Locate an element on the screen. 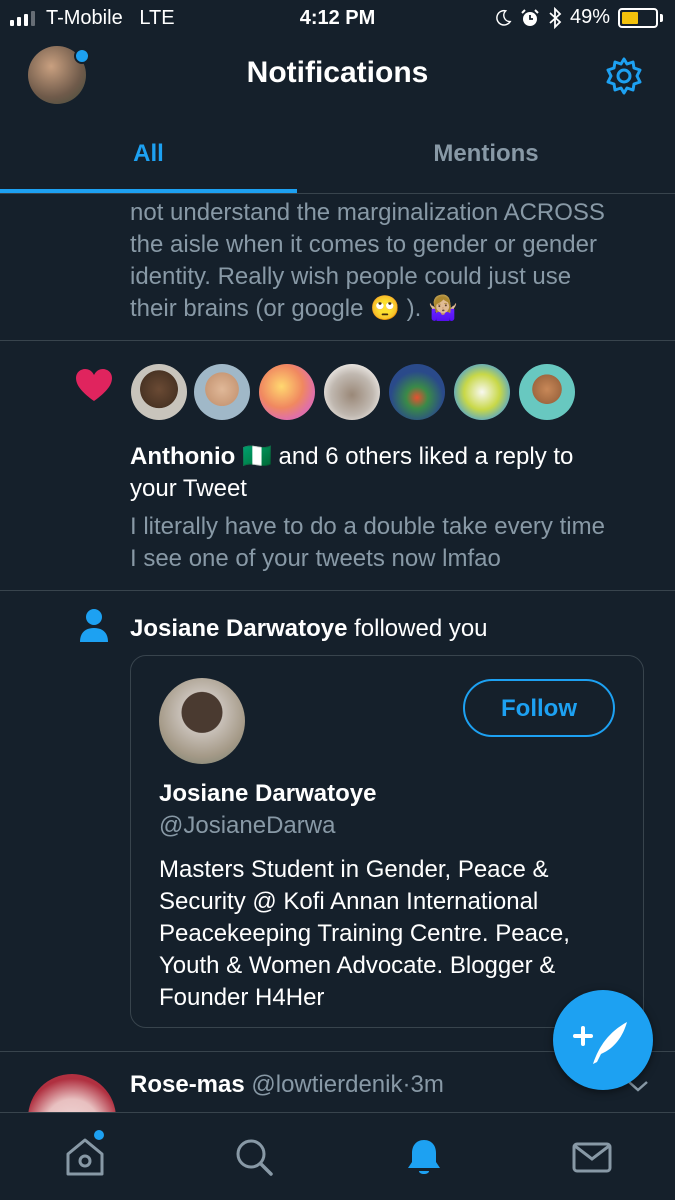 The image size is (675, 1200). follow-notification-text: Josiane Darwatoye followed you is located at coordinates (309, 629).